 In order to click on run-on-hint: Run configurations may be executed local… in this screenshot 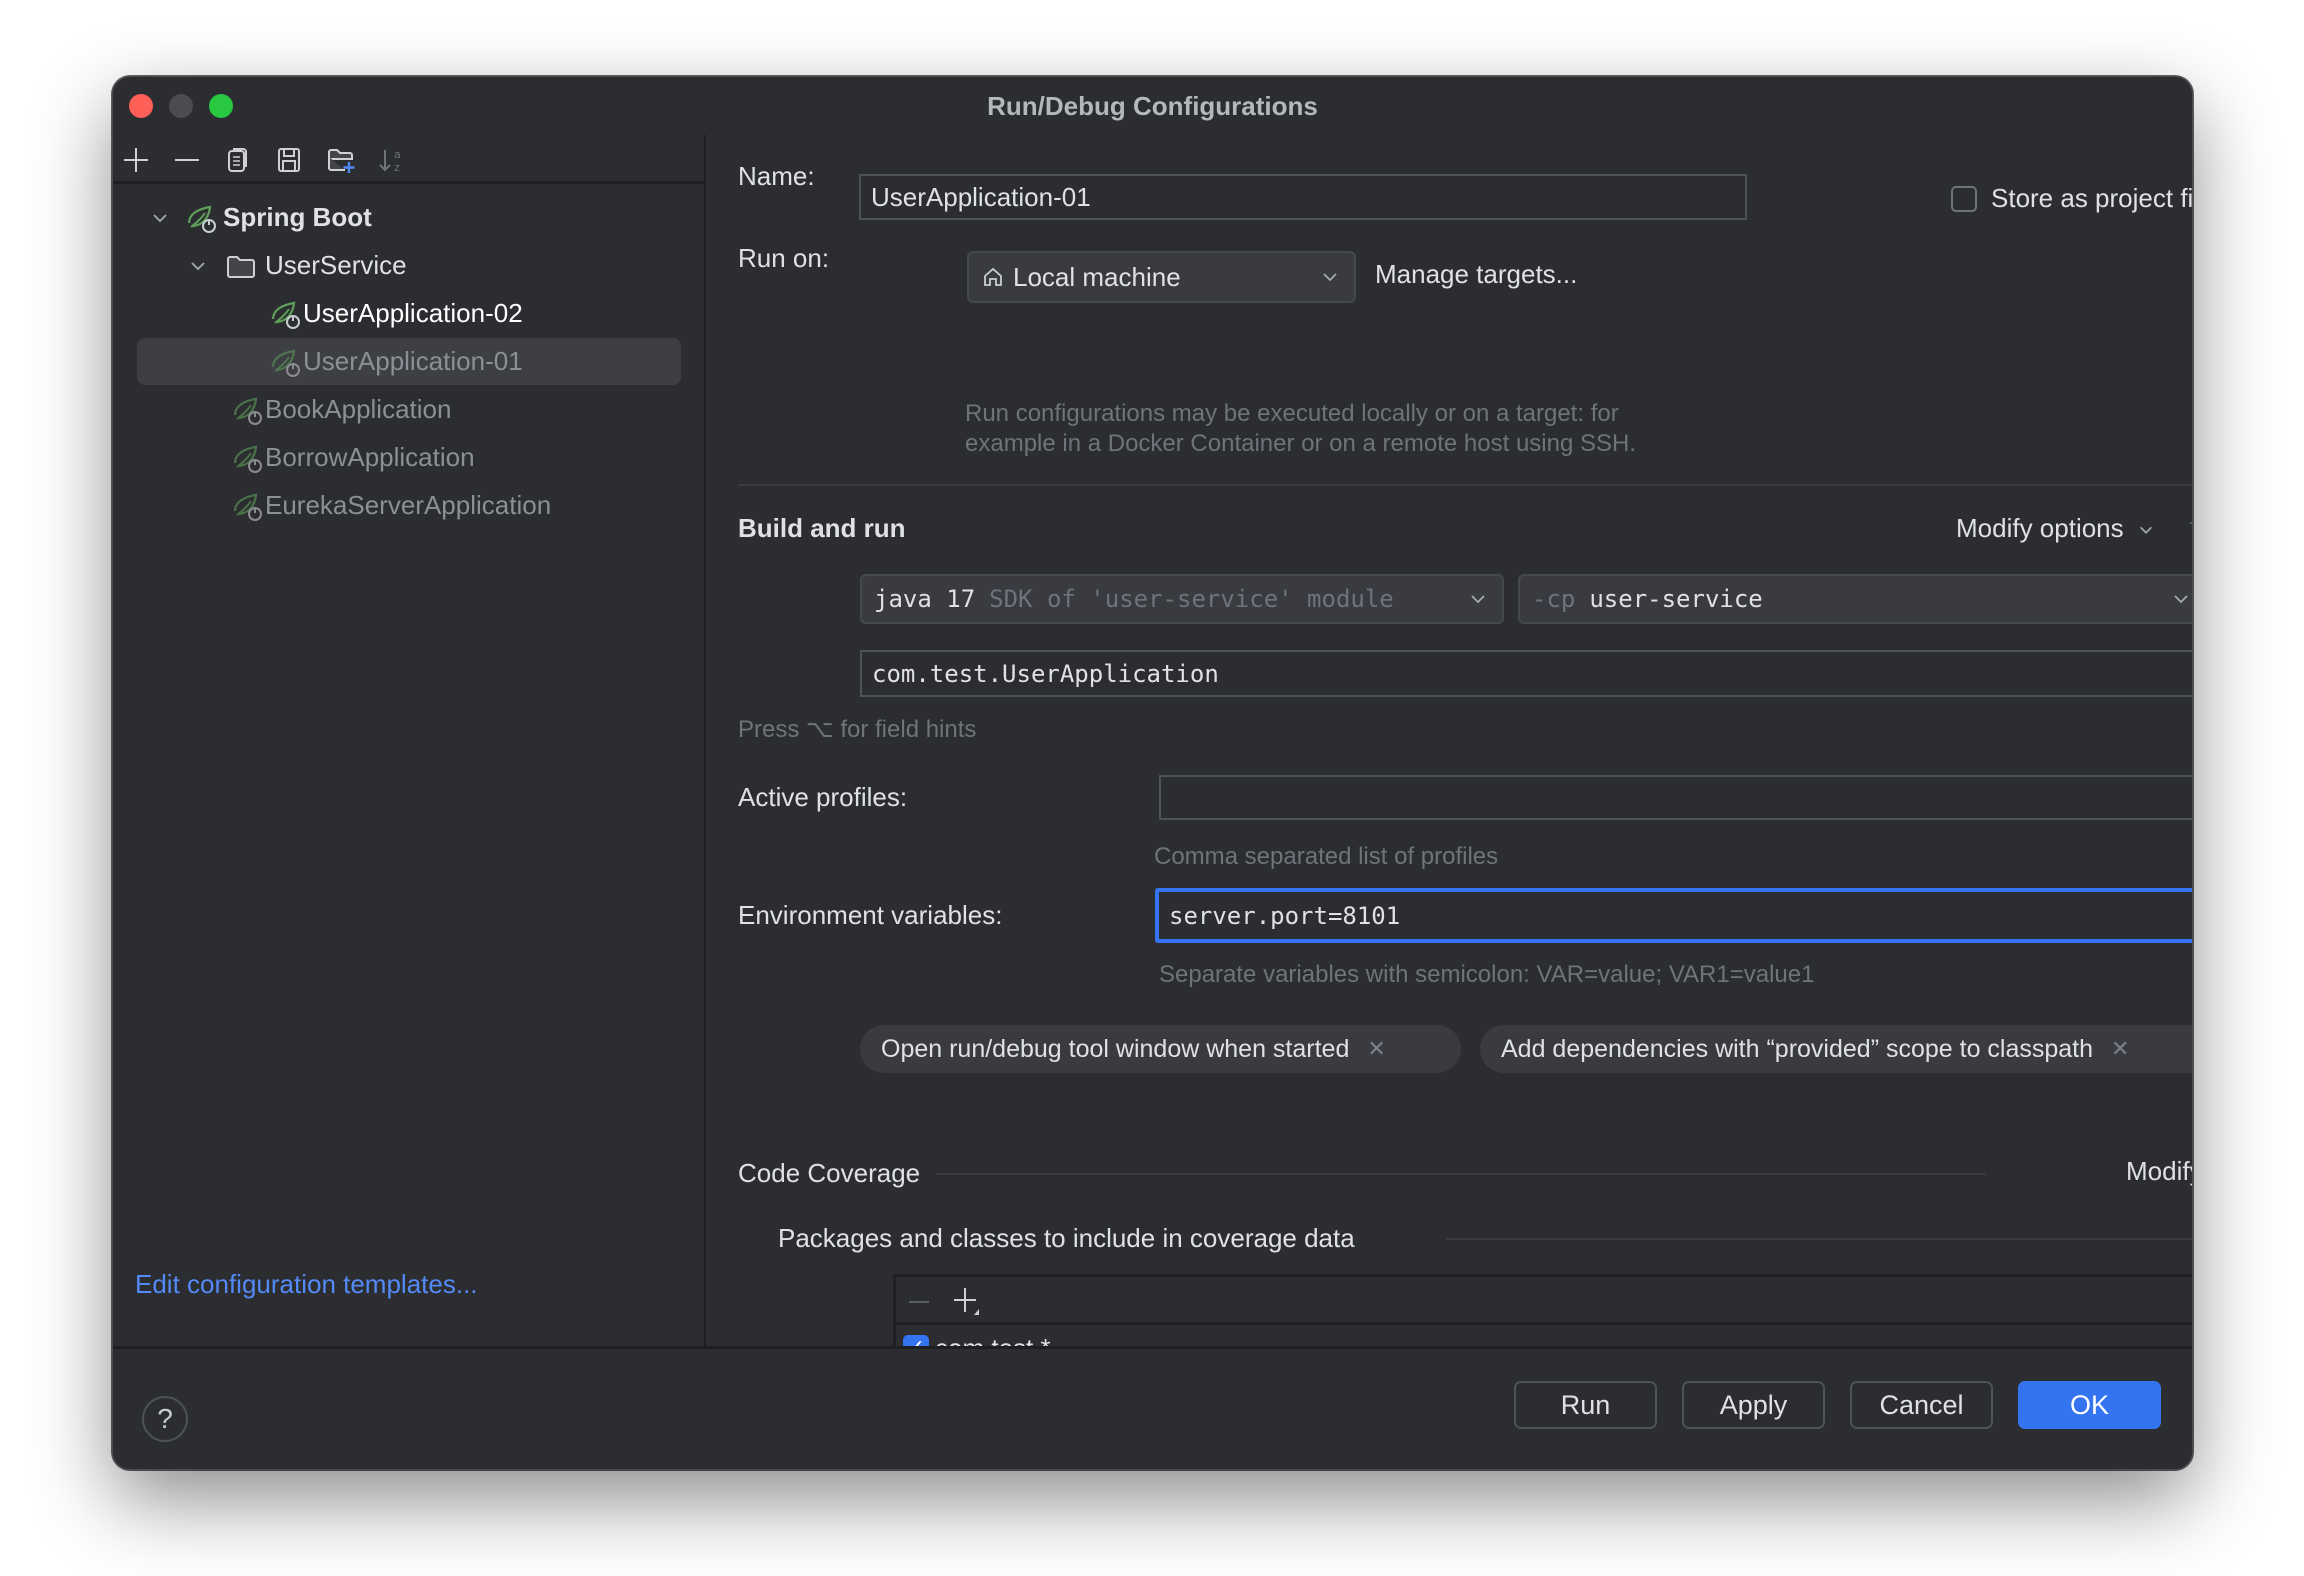, I will do `click(1300, 429)`.